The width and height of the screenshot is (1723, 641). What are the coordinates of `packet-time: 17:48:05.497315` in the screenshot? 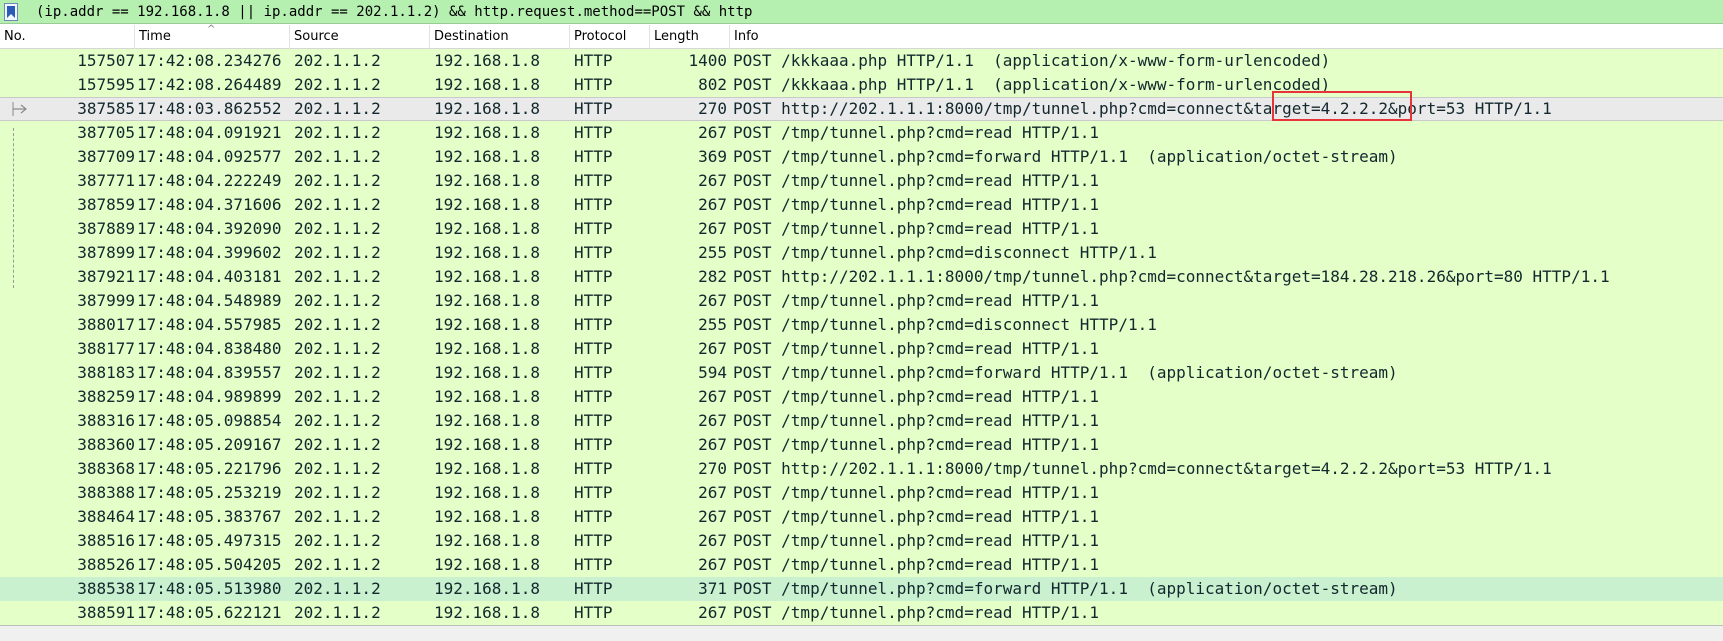 It's located at (209, 540).